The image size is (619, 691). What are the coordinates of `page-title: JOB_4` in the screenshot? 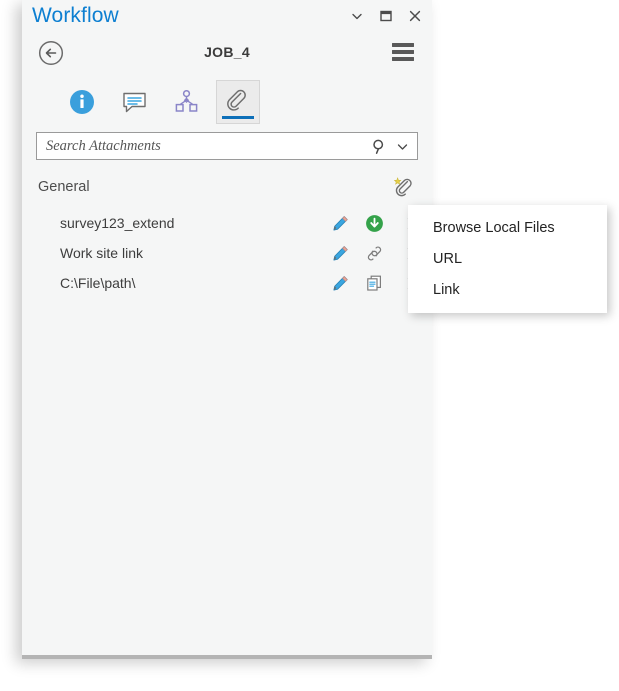 It's located at (227, 52).